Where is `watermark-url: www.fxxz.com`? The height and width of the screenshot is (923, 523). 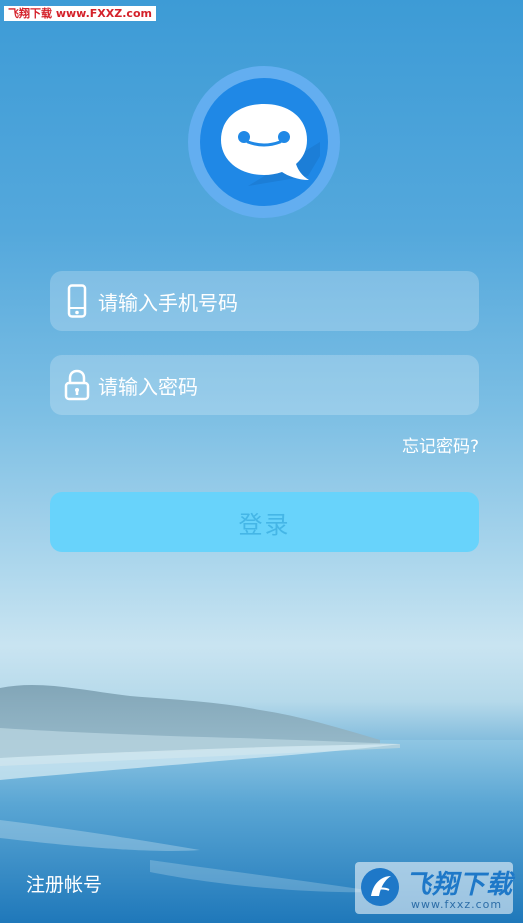
watermark-url: www.fxxz.com is located at coordinates (457, 904).